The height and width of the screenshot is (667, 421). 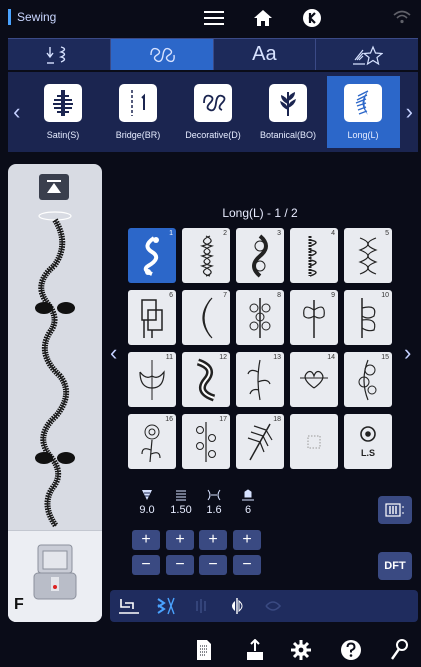 What do you see at coordinates (301, 650) in the screenshot?
I see `settings-gear-icon` at bounding box center [301, 650].